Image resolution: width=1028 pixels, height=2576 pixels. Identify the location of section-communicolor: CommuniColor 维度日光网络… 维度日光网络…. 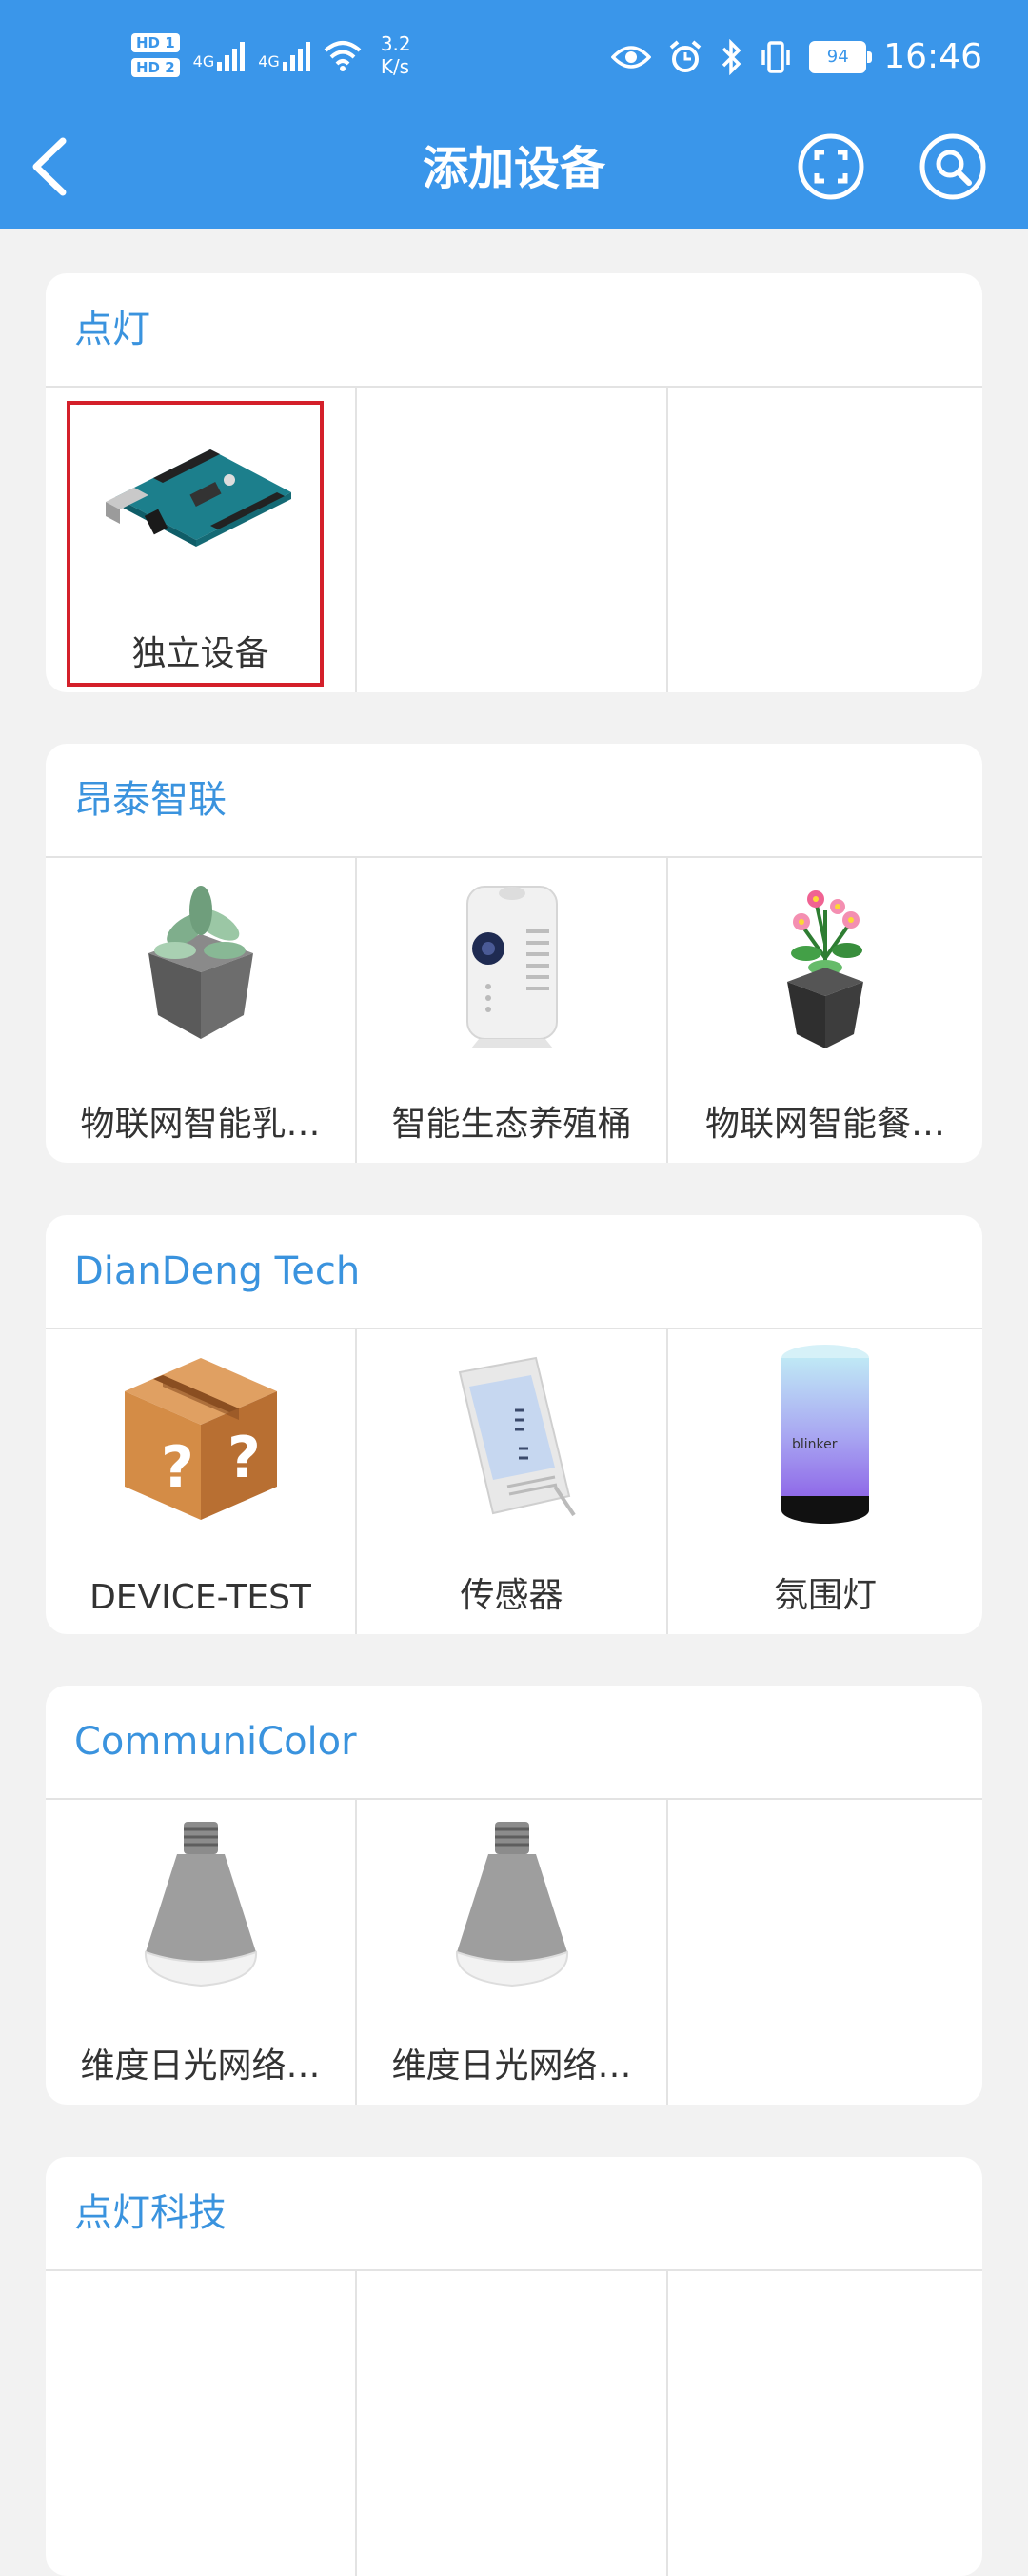
(514, 1895).